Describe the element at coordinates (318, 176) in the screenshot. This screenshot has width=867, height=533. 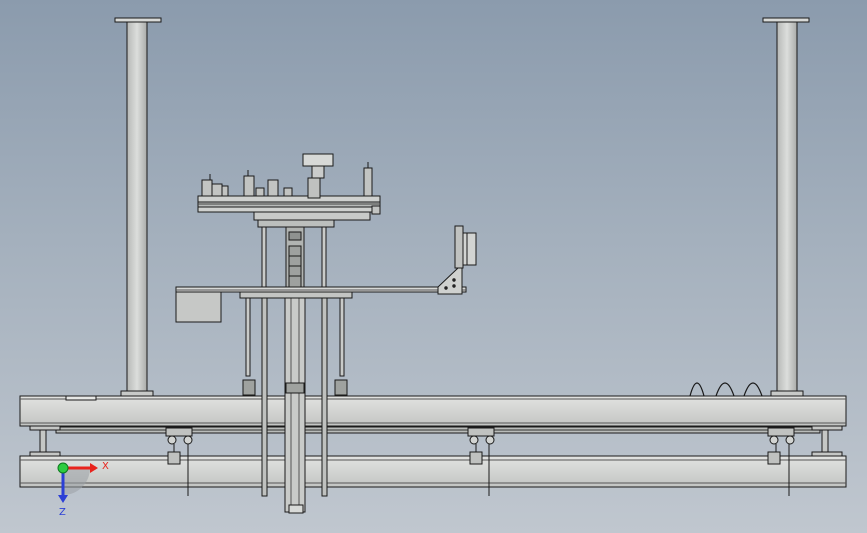
I see `top-actuator` at that location.